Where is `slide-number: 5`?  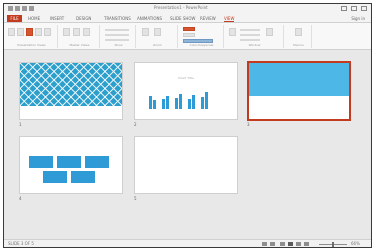 slide-number: 5 is located at coordinates (135, 198).